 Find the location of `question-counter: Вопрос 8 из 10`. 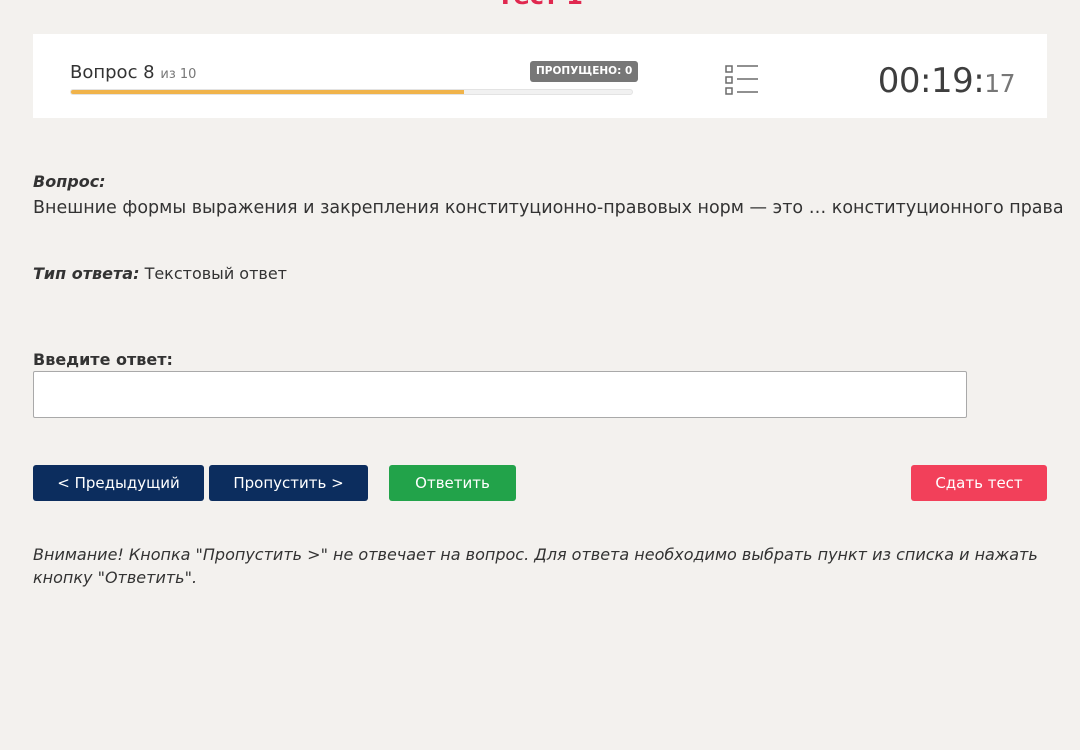

question-counter: Вопрос 8 из 10 is located at coordinates (133, 72).